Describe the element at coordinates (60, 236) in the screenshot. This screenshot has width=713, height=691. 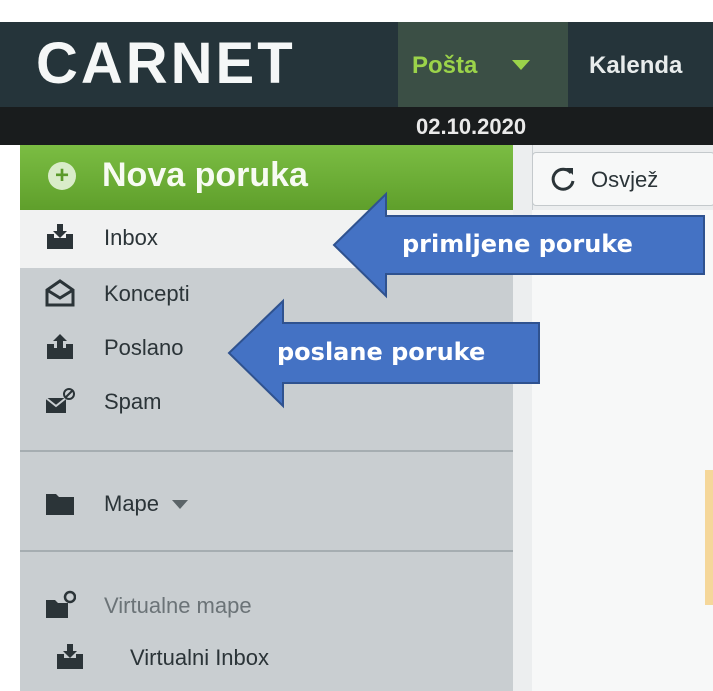
I see `inbox-icon` at that location.